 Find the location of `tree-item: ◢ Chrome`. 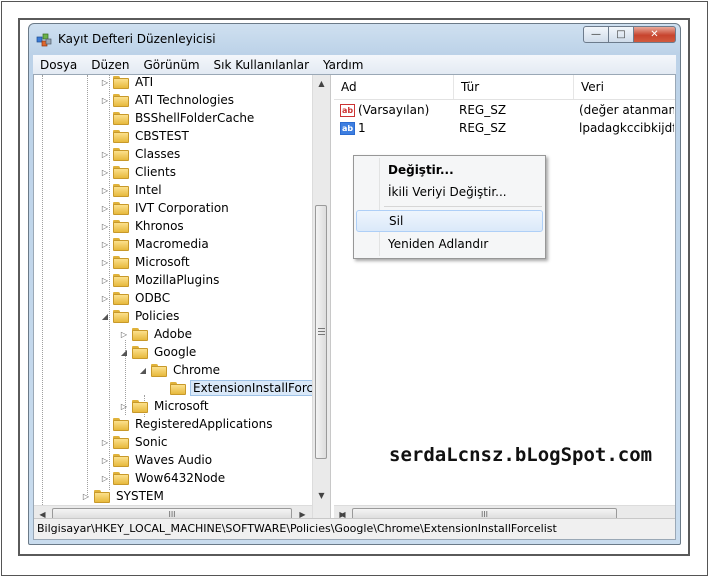

tree-item: ◢ Chrome is located at coordinates (180, 370).